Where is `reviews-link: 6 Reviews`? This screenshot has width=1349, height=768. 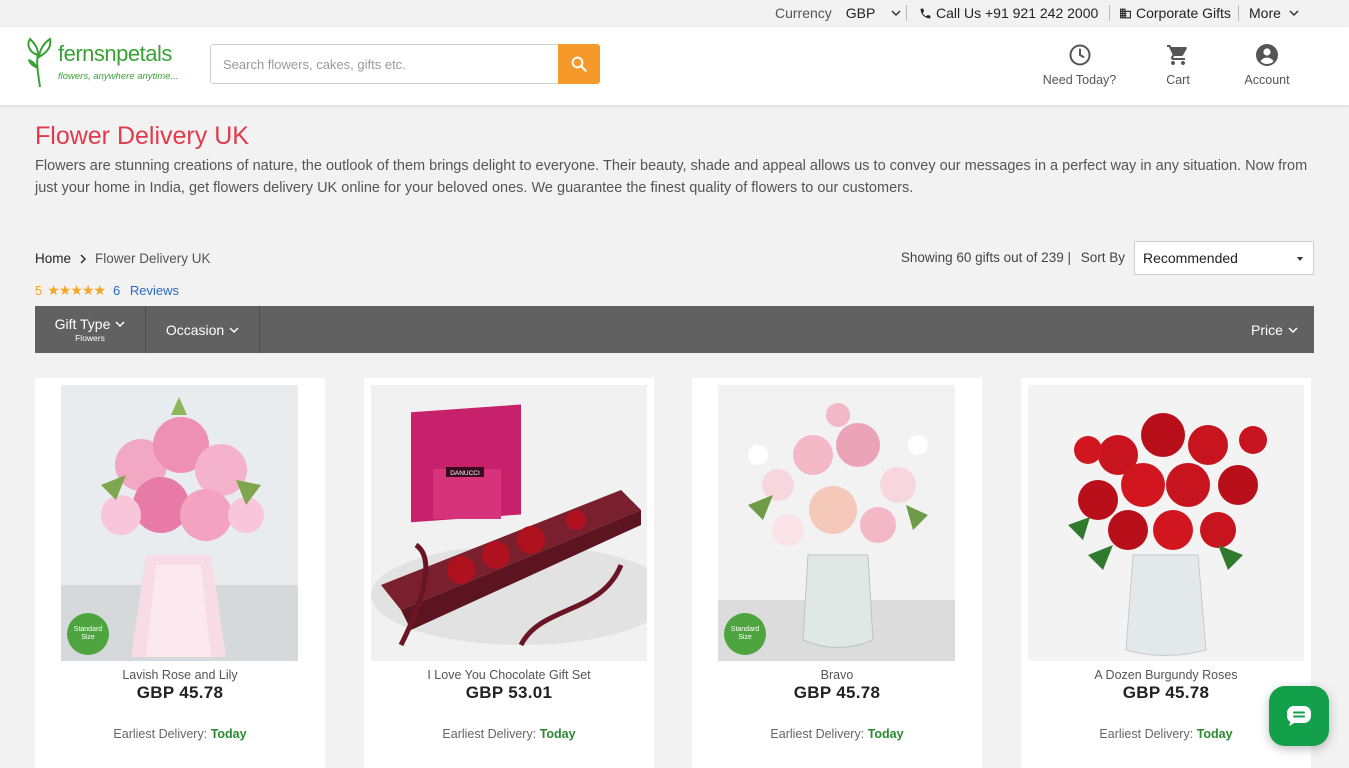 reviews-link: 6 Reviews is located at coordinates (146, 290).